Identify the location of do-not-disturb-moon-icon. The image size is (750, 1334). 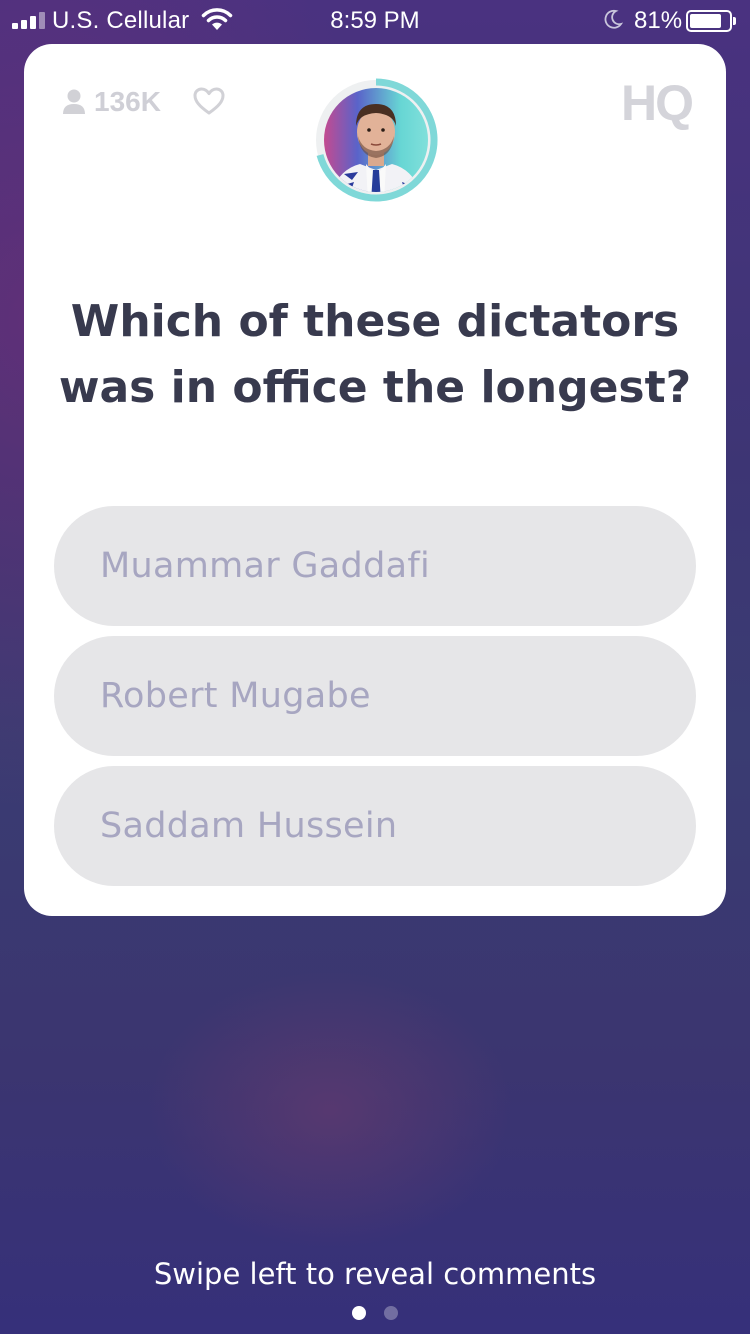
(613, 19).